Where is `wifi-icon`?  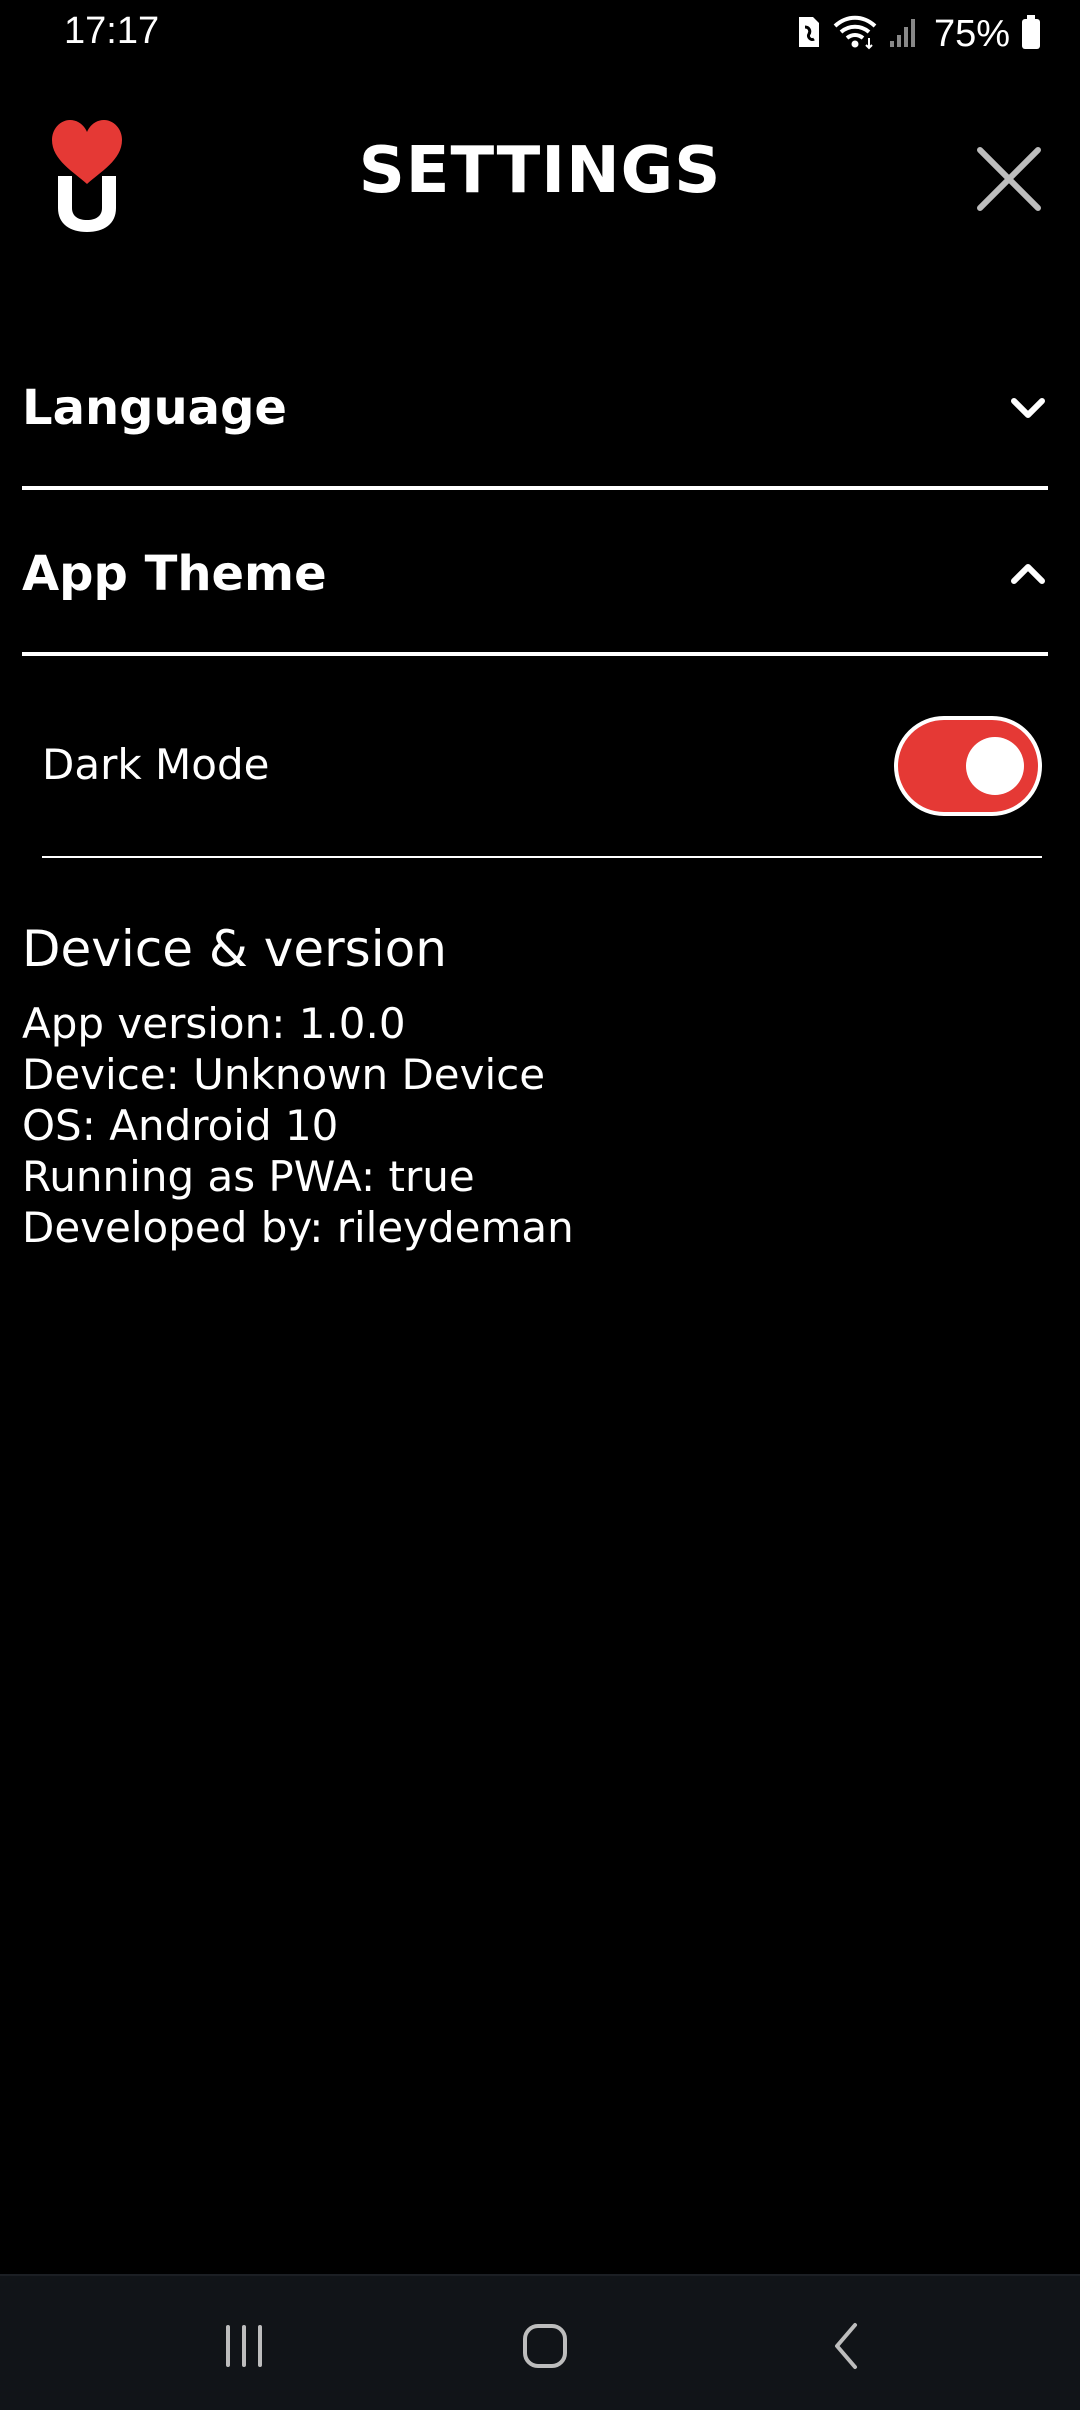 wifi-icon is located at coordinates (855, 34).